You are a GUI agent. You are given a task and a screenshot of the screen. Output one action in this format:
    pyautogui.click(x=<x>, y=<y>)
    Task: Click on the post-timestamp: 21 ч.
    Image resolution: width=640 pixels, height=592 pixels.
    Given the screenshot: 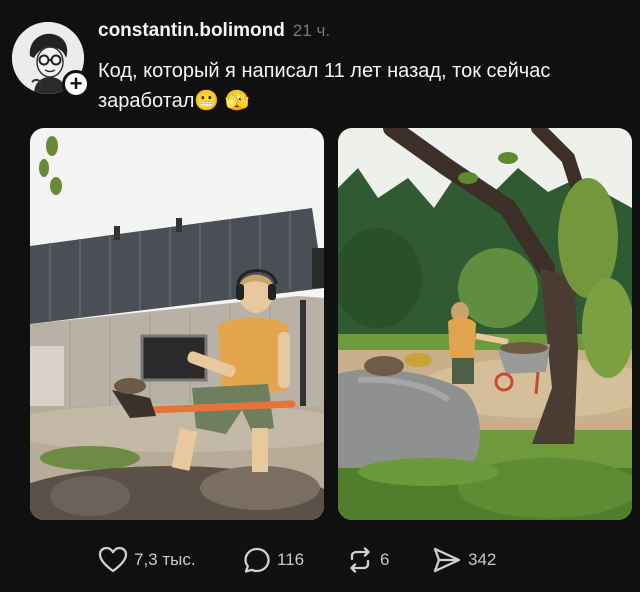 What is the action you would take?
    pyautogui.click(x=311, y=31)
    